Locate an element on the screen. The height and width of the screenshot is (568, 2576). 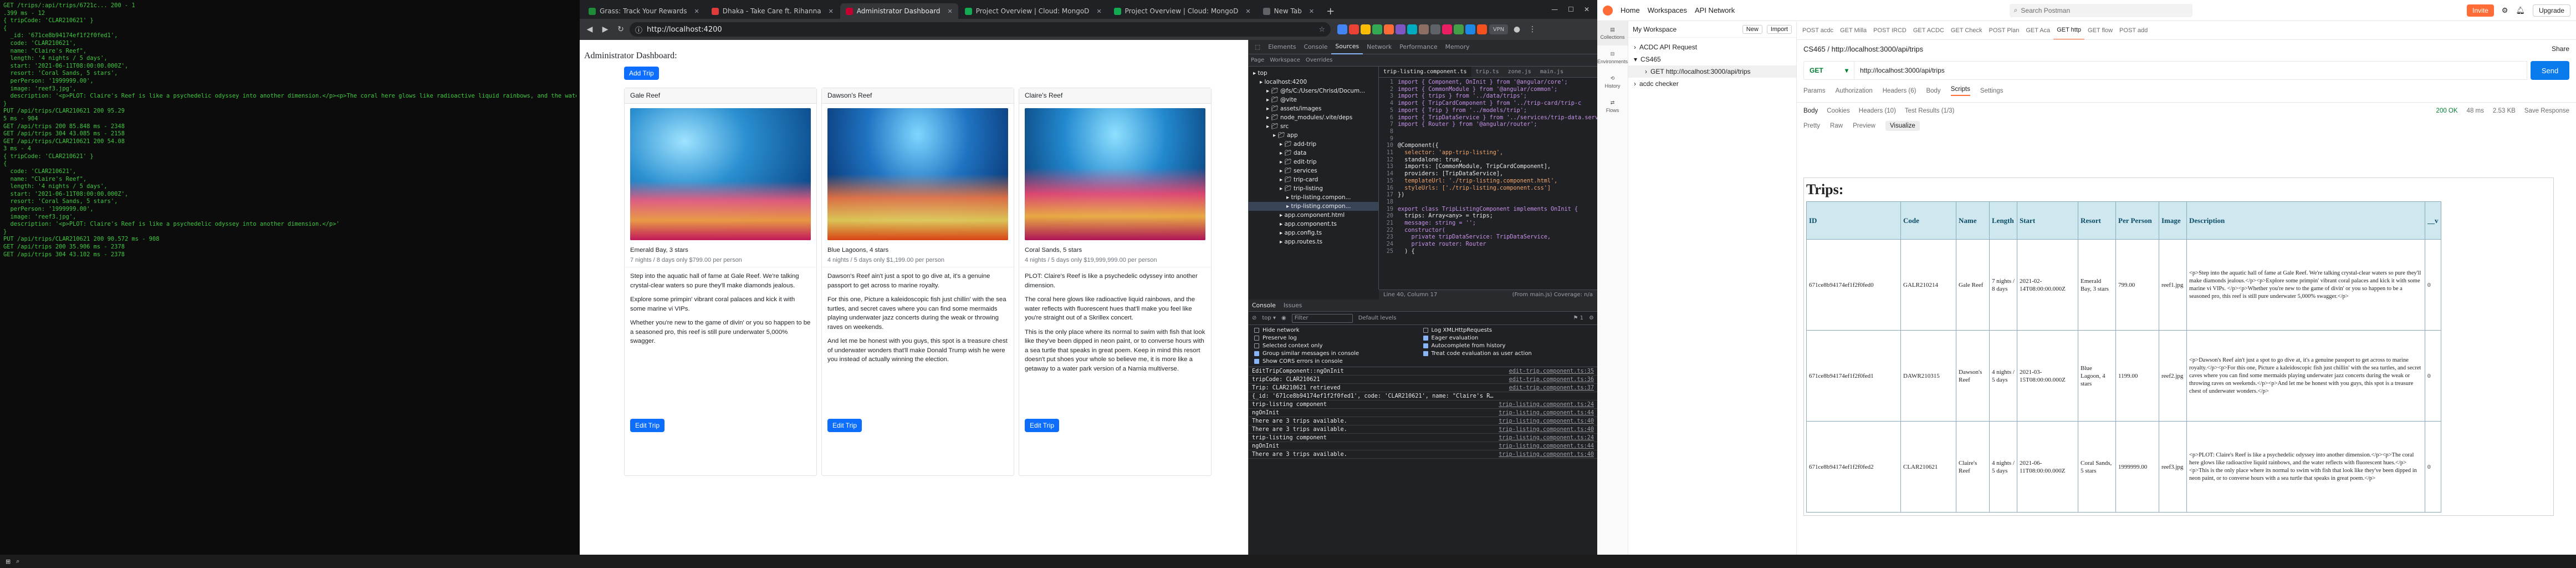
file-tree-item: ▸ top is located at coordinates (1313, 73).